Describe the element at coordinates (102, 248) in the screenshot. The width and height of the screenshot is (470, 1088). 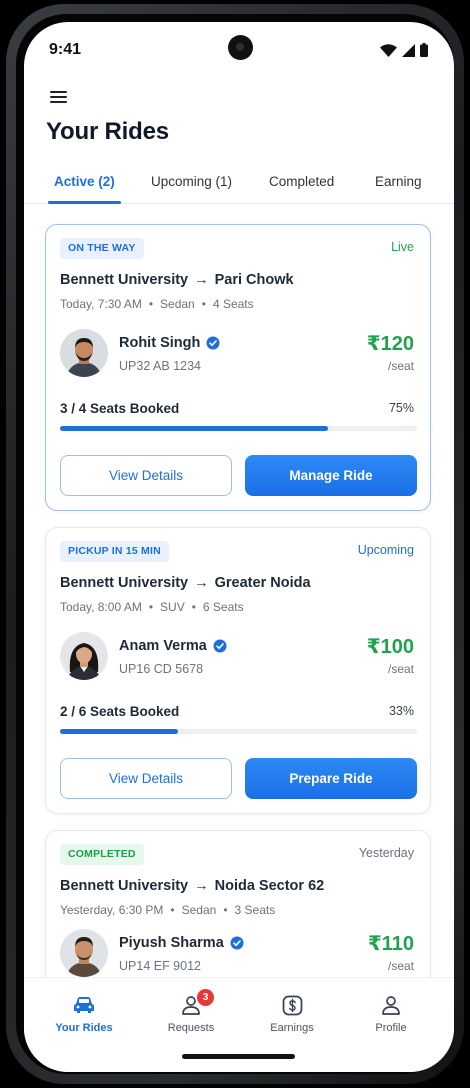
I see `ride-status-badge: ON THE WAY` at that location.